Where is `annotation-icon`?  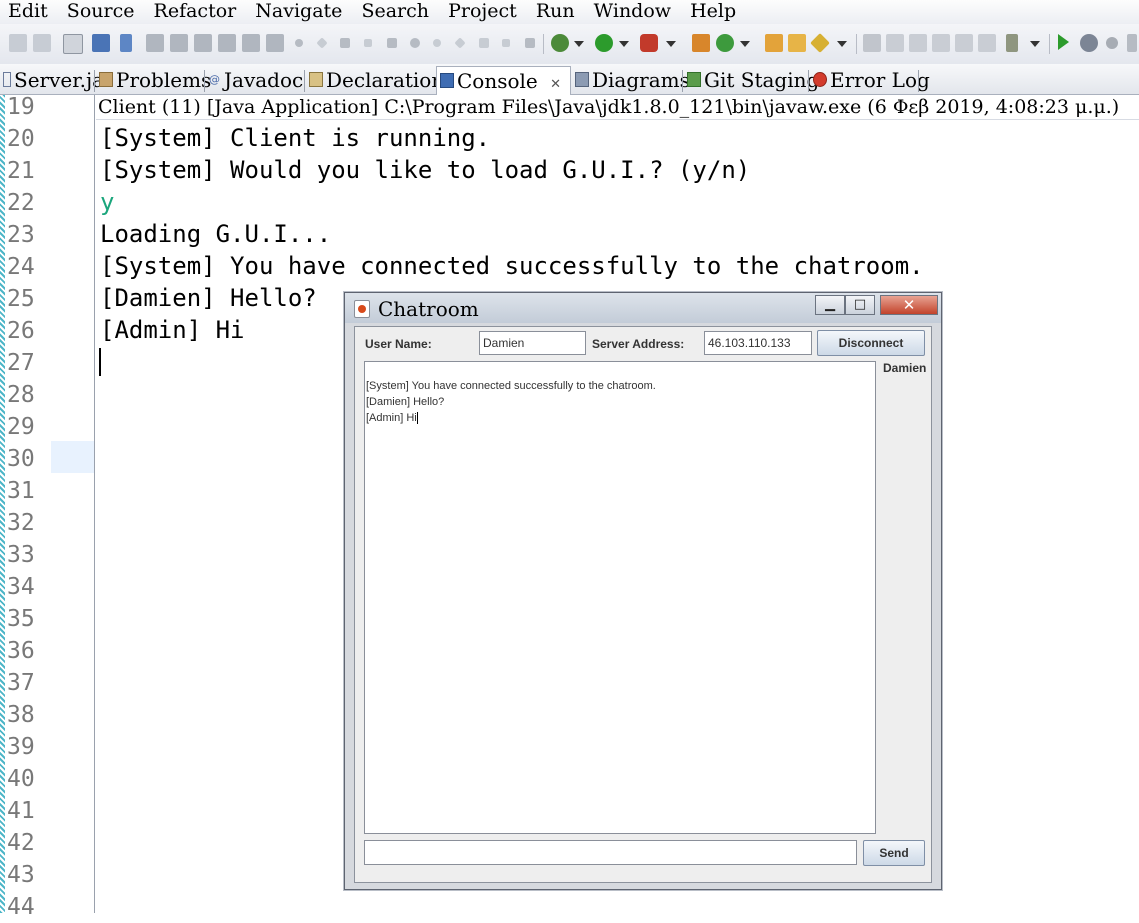
annotation-icon is located at coordinates (872, 43).